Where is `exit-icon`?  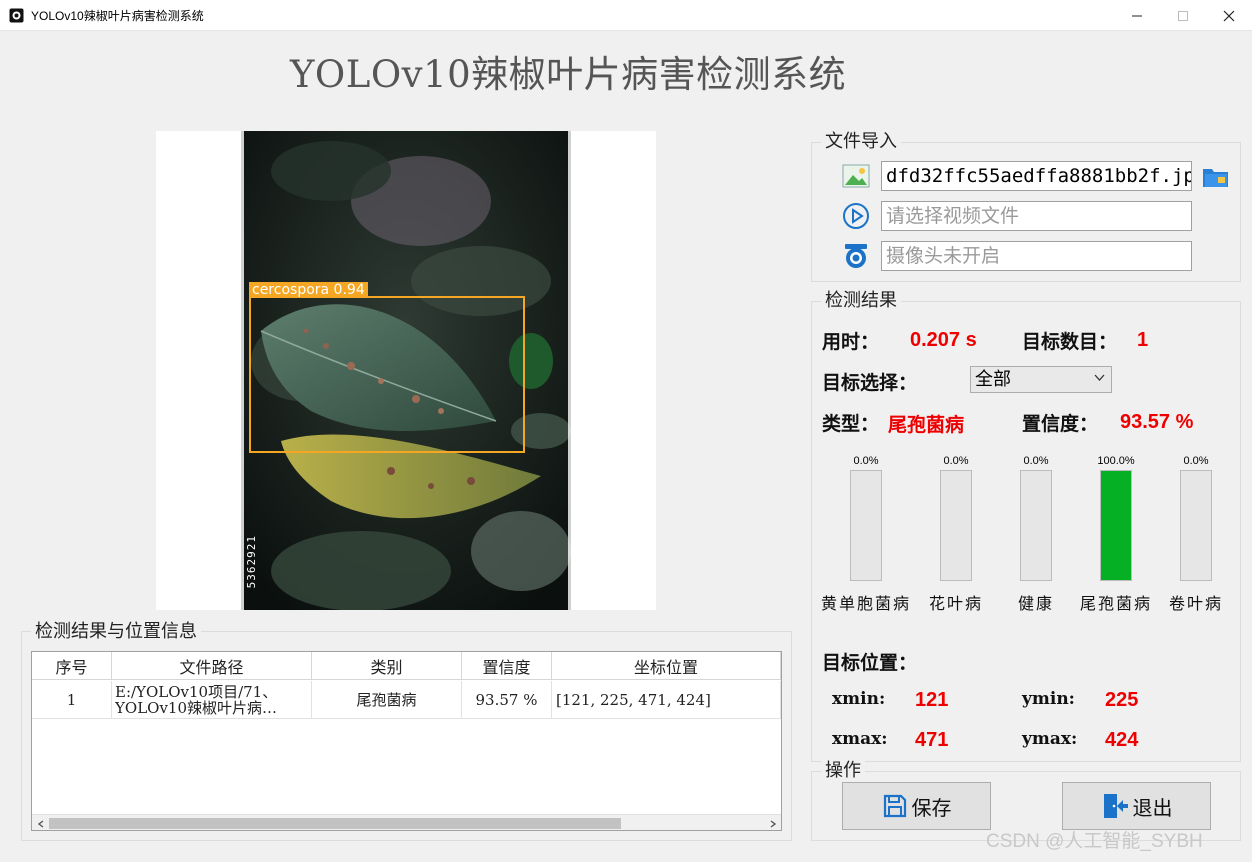
exit-icon is located at coordinates (1115, 806).